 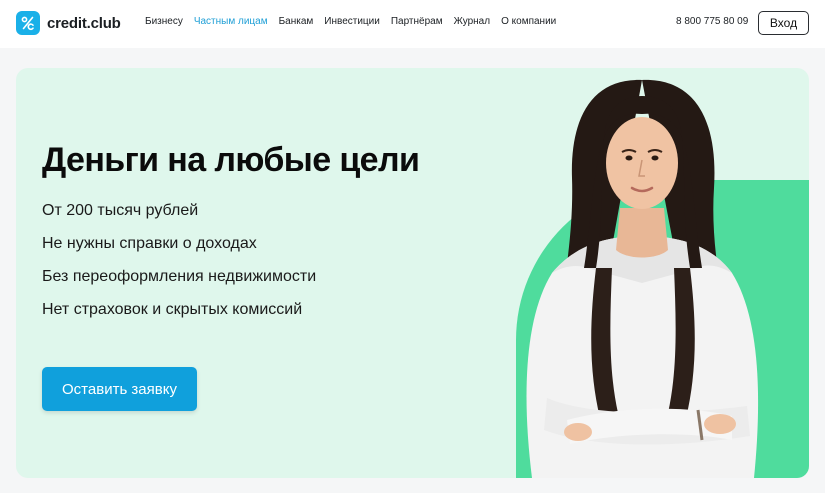 What do you see at coordinates (231, 160) in the screenshot?
I see `hero-title: Деньги на любые цели` at bounding box center [231, 160].